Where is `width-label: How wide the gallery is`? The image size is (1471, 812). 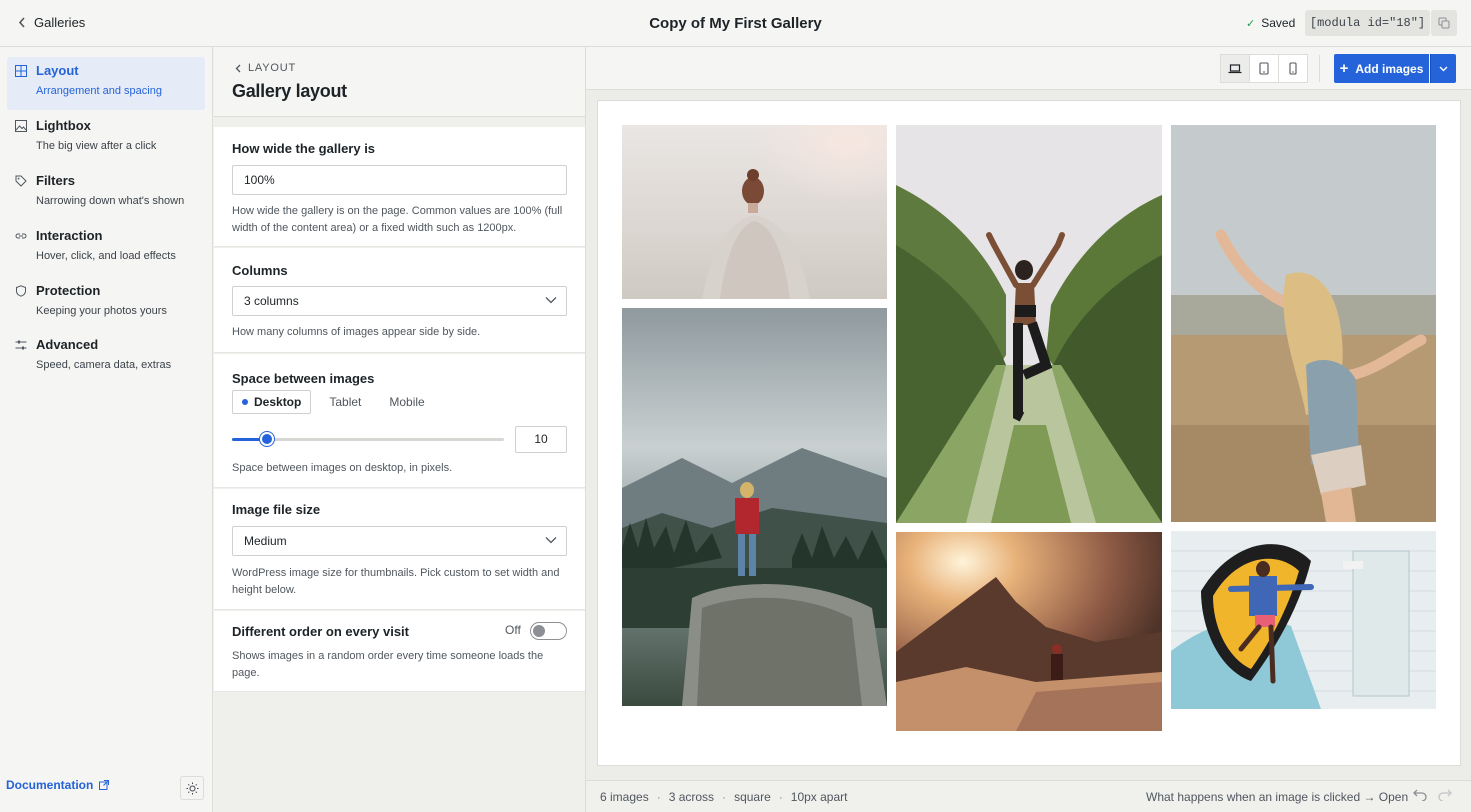
width-label: How wide the gallery is is located at coordinates (304, 148).